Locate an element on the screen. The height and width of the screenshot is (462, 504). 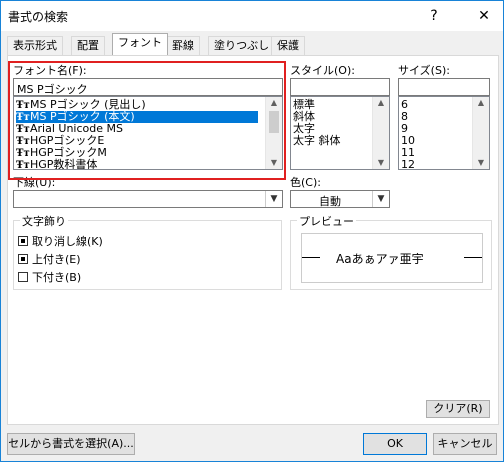
font-name-label: フォント名(F): is located at coordinates (50, 70).